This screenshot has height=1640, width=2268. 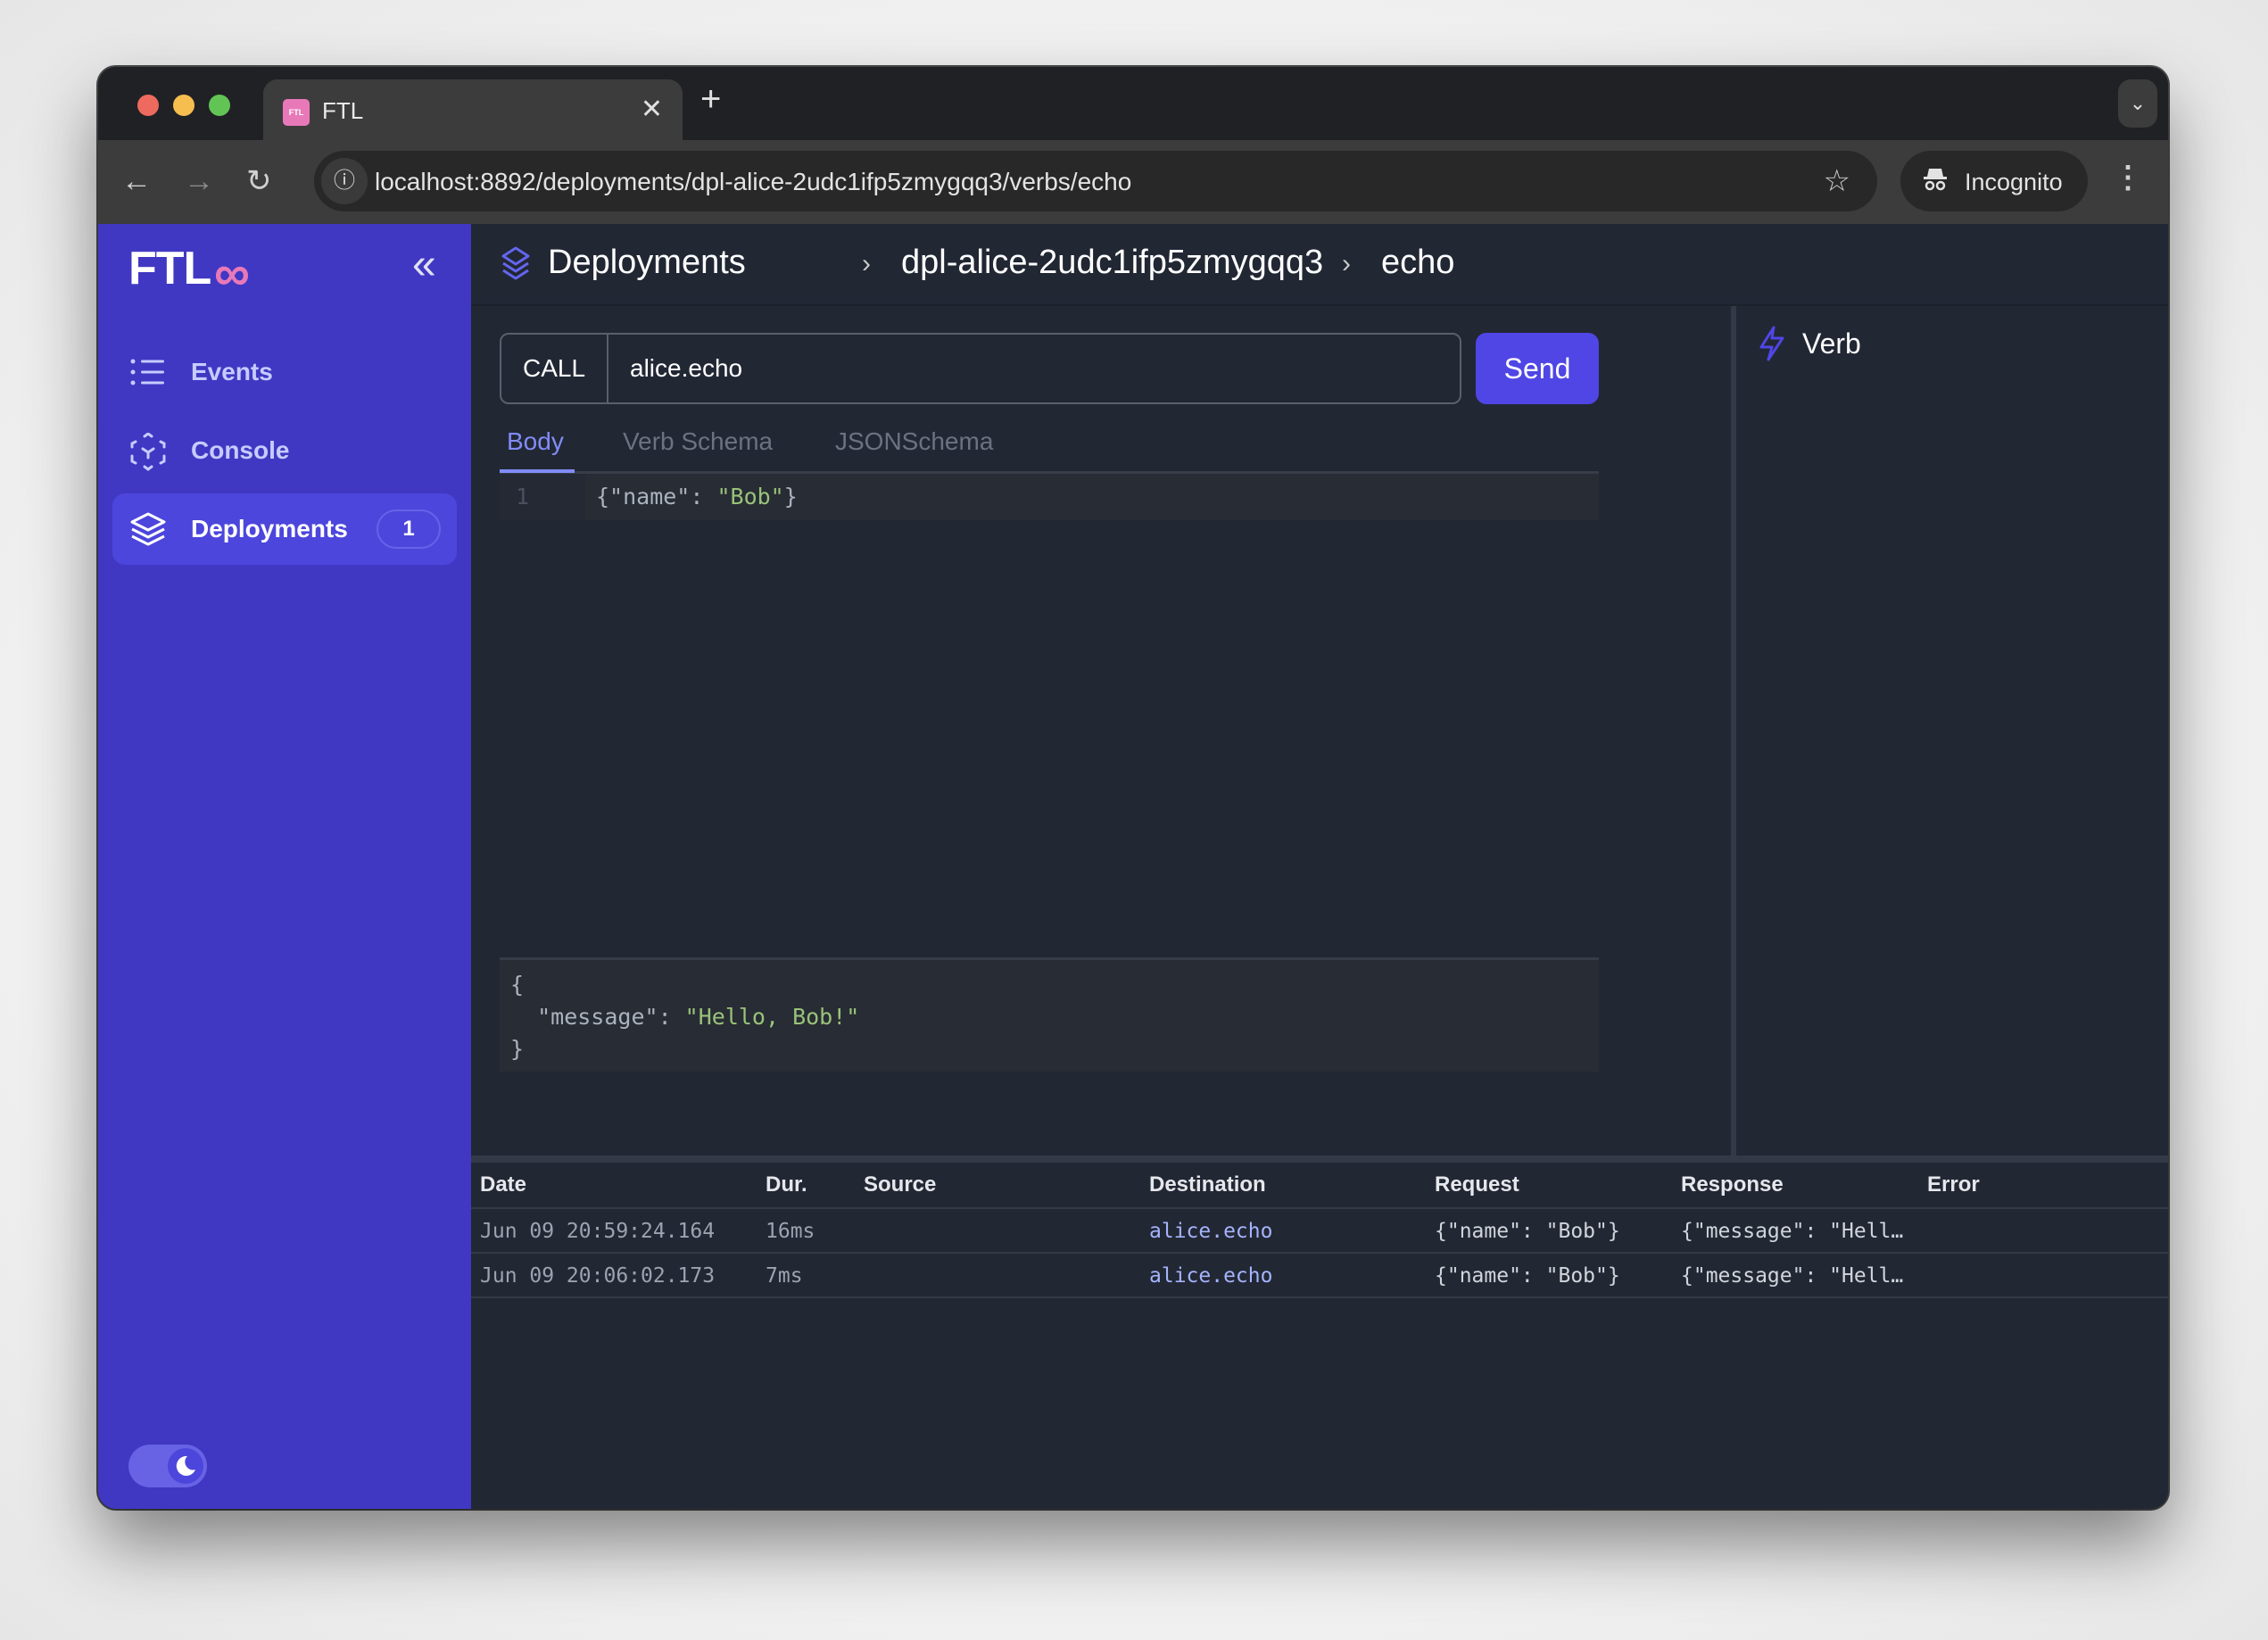 What do you see at coordinates (698, 442) in the screenshot?
I see `tab-verb-schema: Verb Schema` at bounding box center [698, 442].